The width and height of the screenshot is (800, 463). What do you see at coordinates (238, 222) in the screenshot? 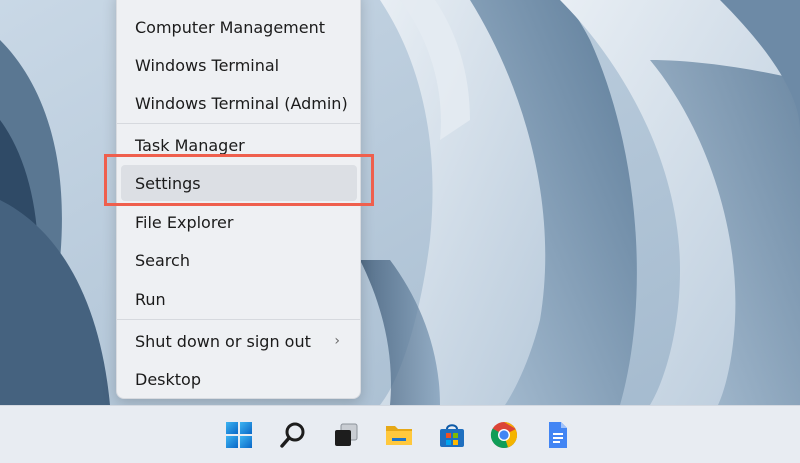
I see `menu-item-file-explorer: File Explorer` at bounding box center [238, 222].